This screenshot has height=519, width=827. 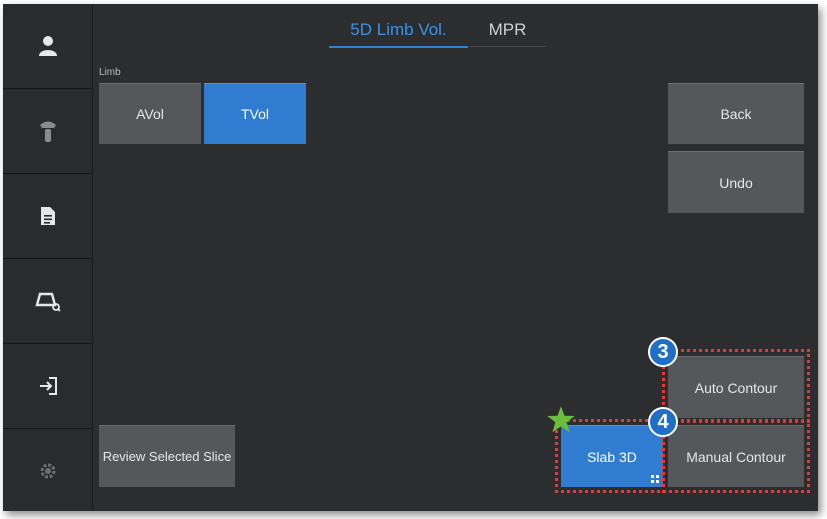 What do you see at coordinates (736, 182) in the screenshot?
I see `undo-button: Undo` at bounding box center [736, 182].